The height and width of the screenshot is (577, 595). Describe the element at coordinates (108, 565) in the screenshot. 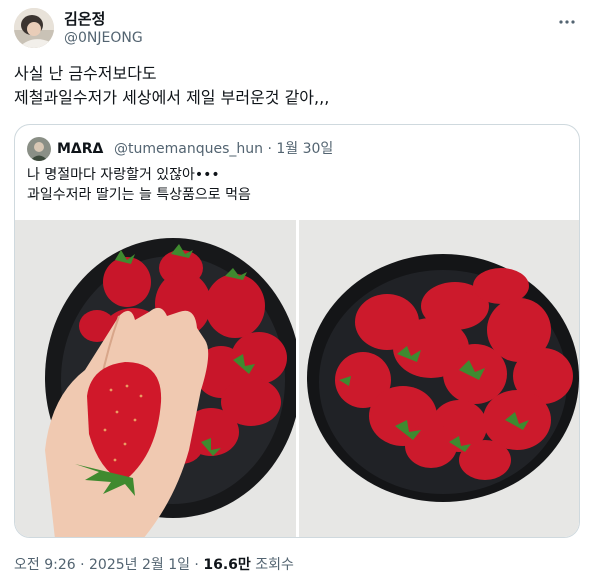

I see `tweet-timestamp: 오전 9:26 · 2025년 2월 1일 ·` at that location.